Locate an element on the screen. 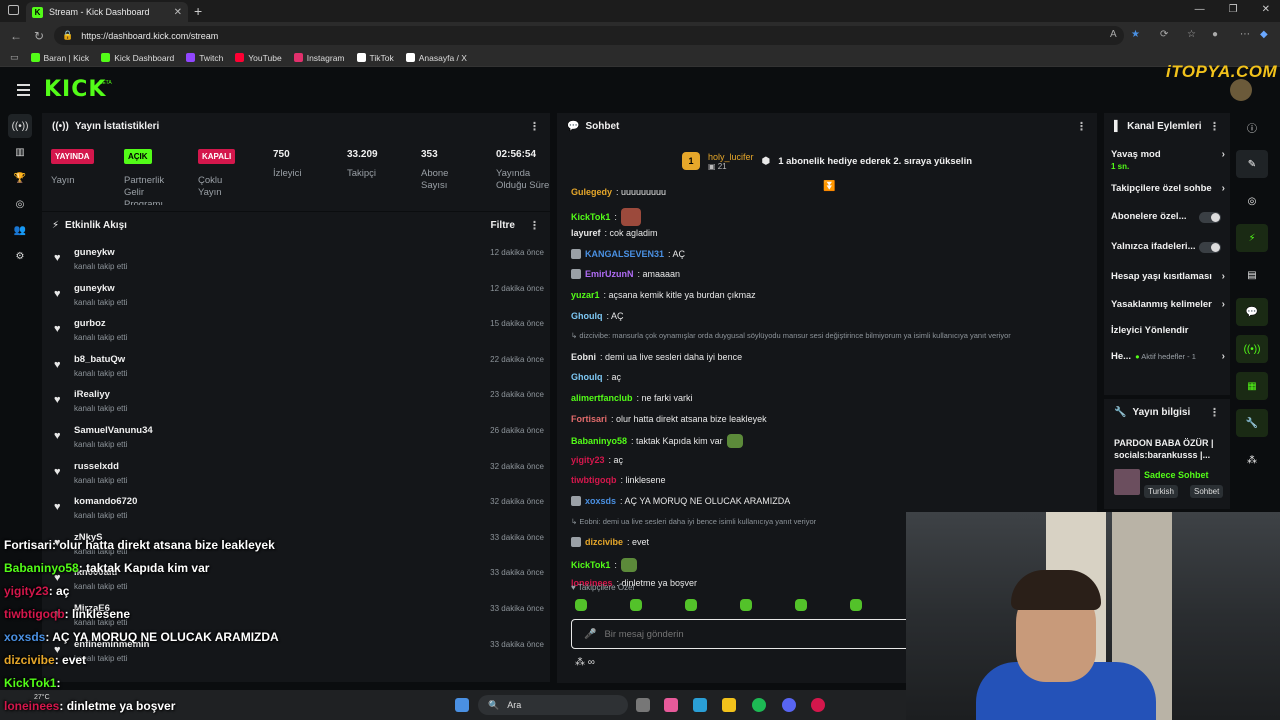 The image size is (1280, 720). tab-close-icon: ✕ is located at coordinates (178, 12).